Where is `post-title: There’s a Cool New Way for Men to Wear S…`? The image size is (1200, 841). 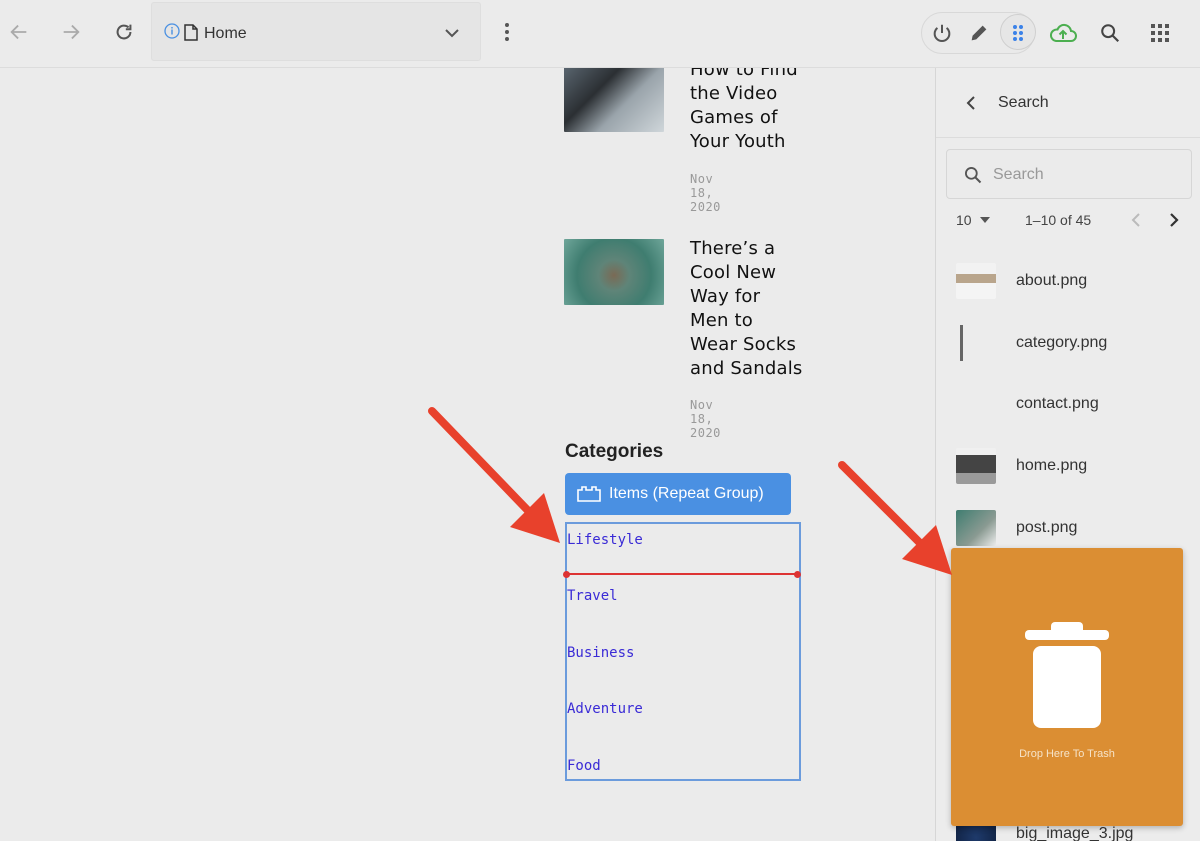 post-title: There’s a Cool New Way for Men to Wear S… is located at coordinates (755, 309).